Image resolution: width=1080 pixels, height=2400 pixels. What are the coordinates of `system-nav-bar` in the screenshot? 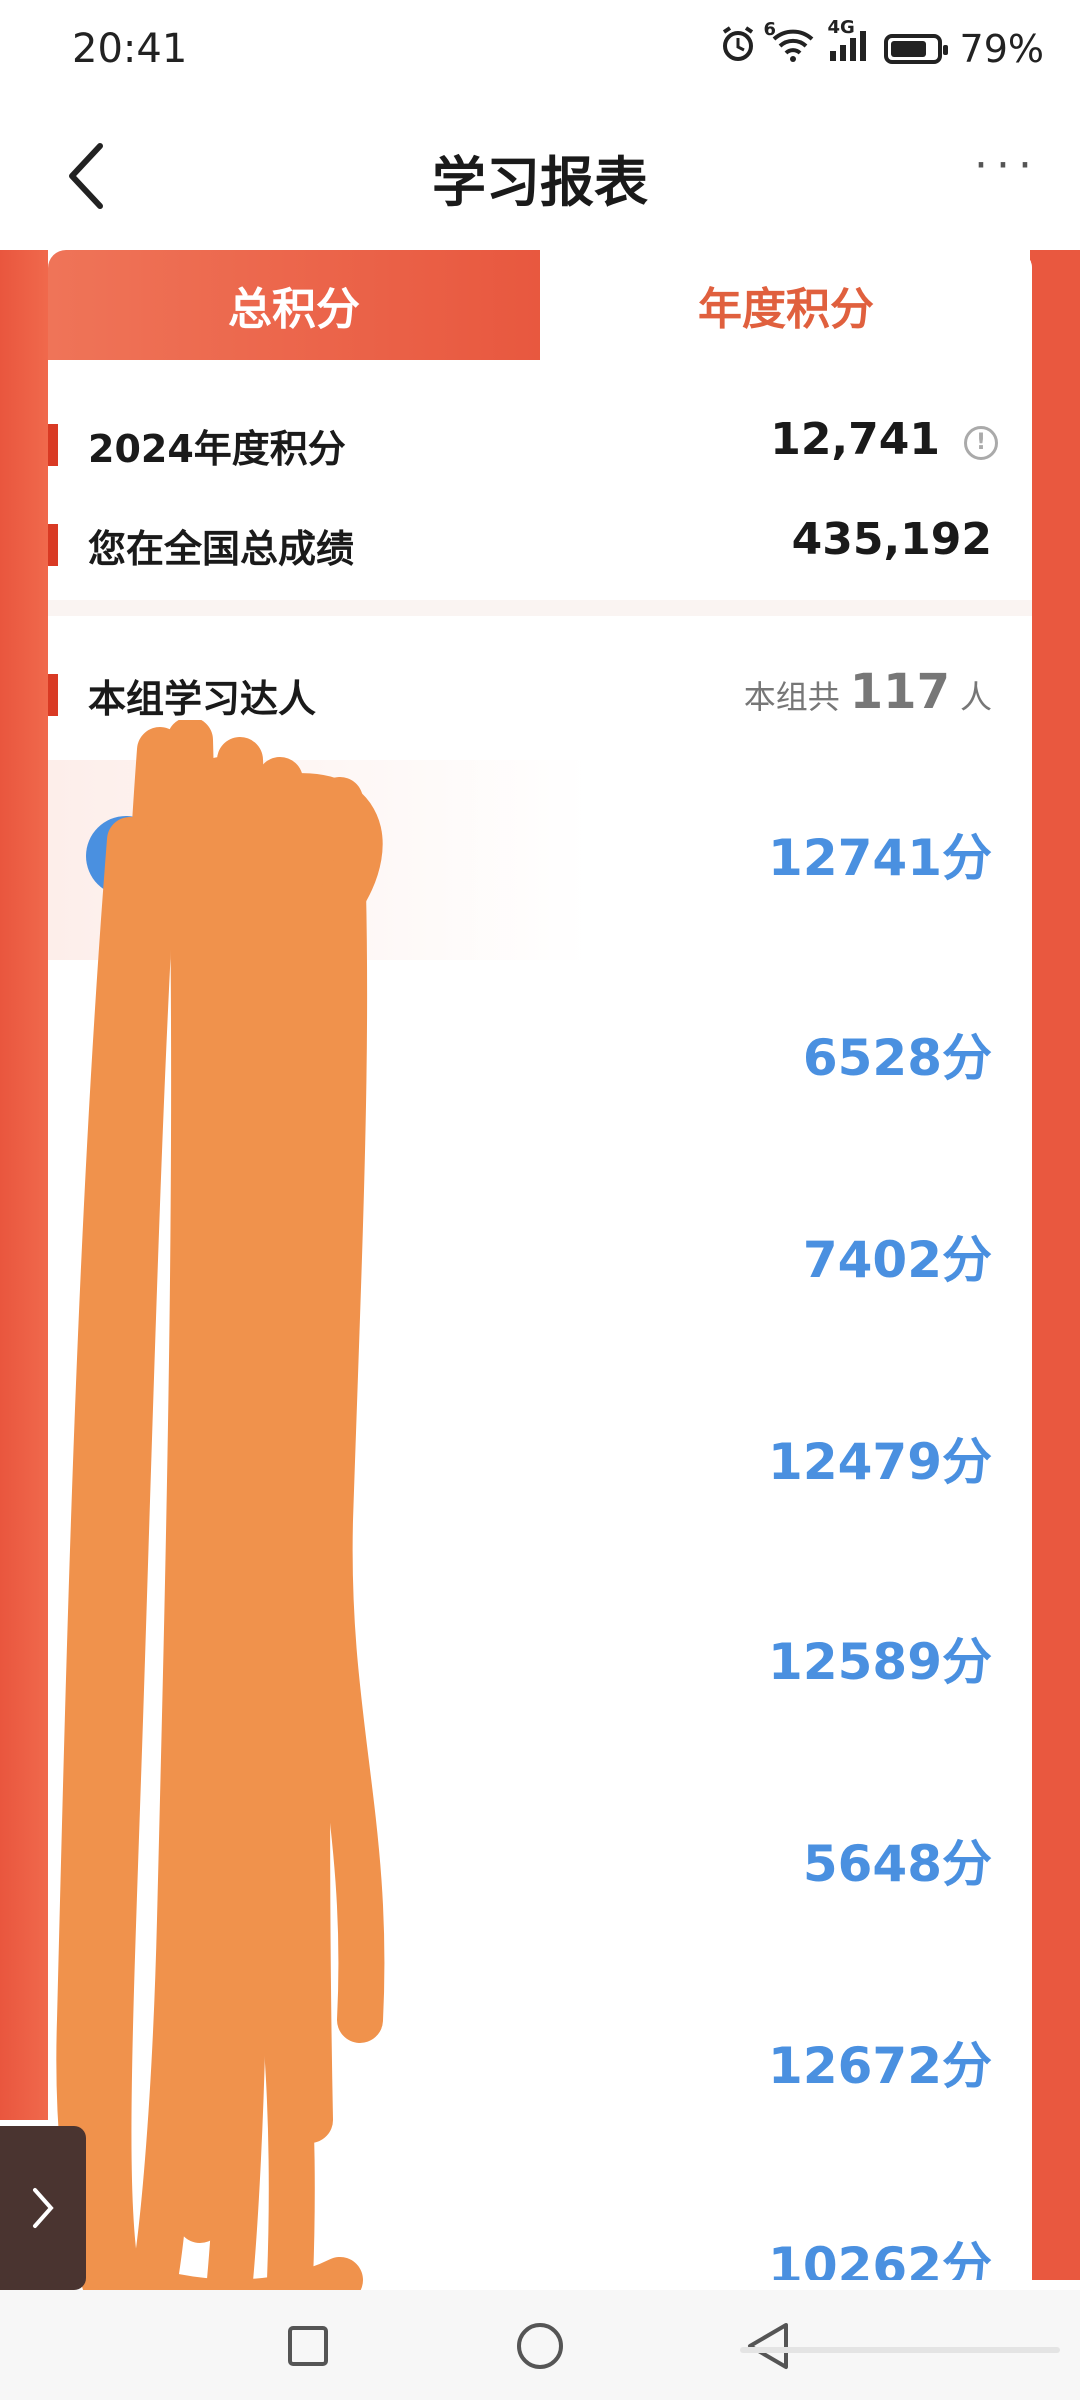 It's located at (540, 2345).